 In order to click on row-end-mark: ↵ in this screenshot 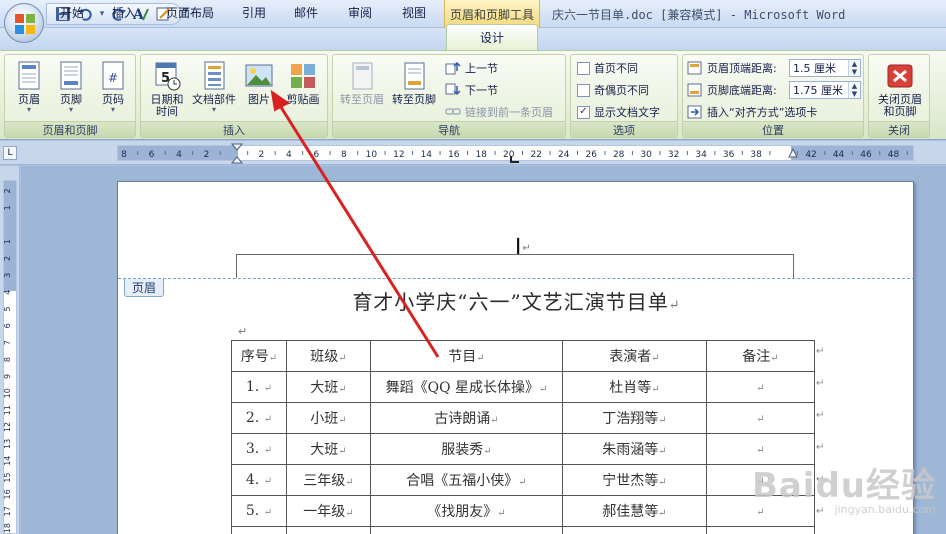, I will do `click(820, 415)`.